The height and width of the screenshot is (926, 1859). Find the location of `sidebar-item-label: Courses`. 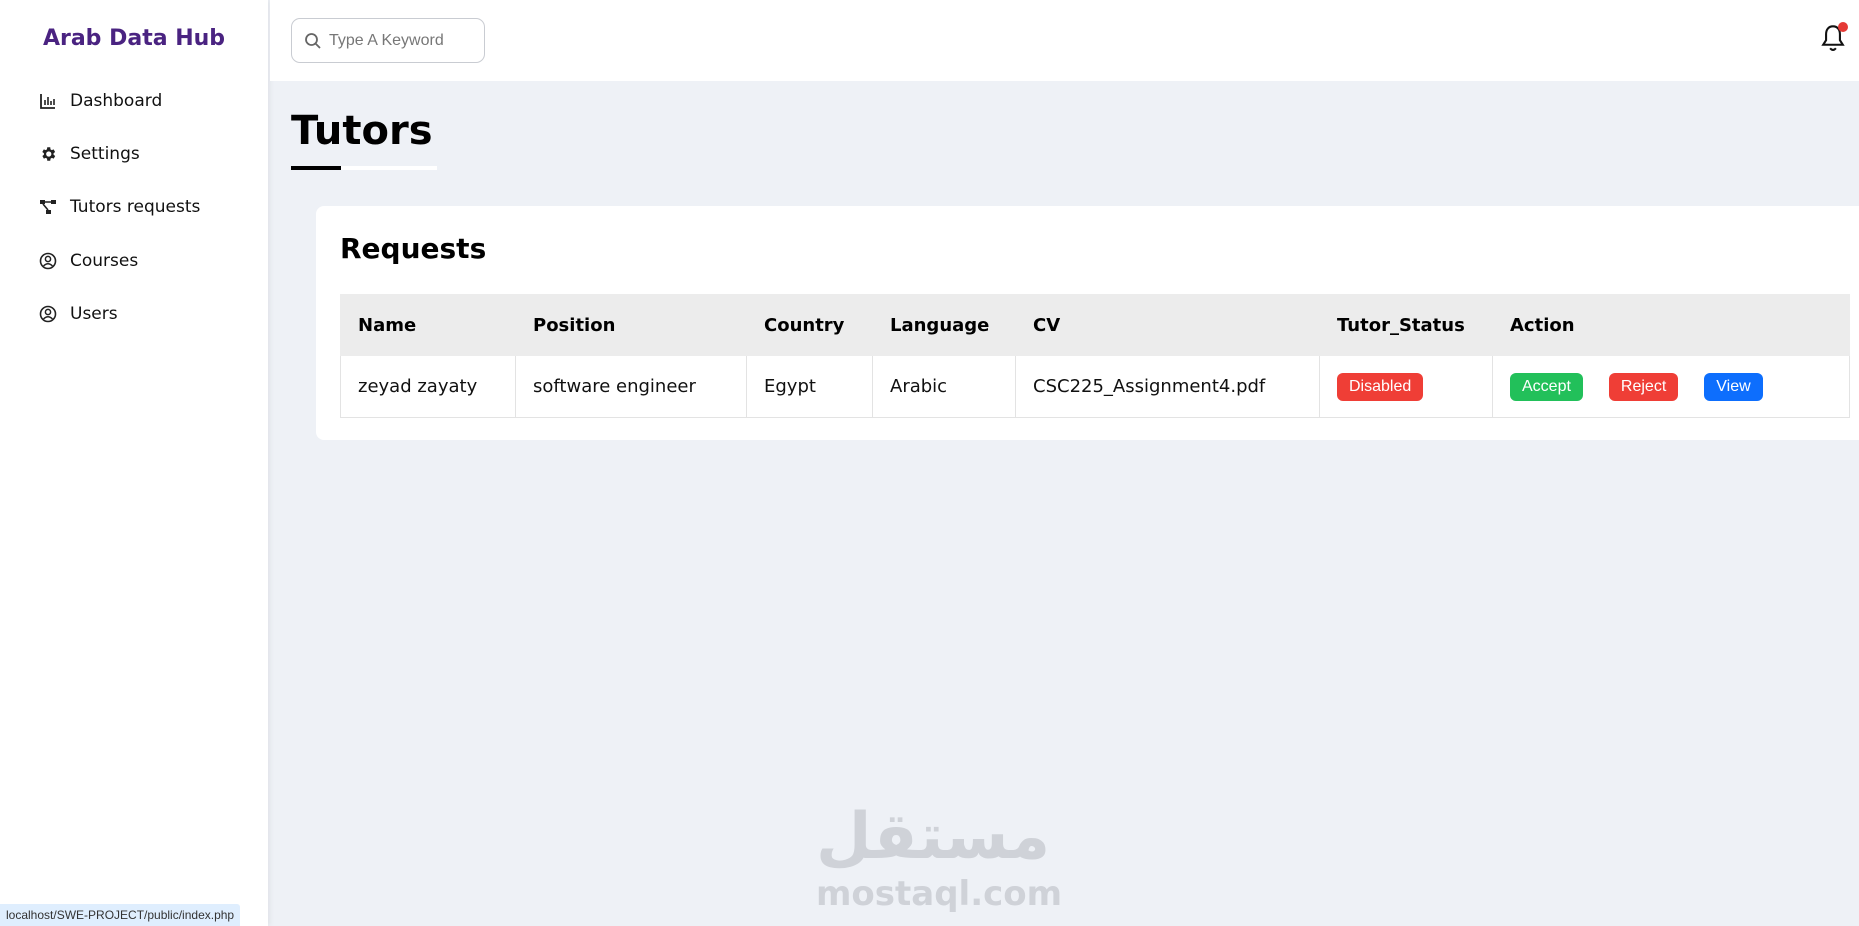

sidebar-item-label: Courses is located at coordinates (104, 261).